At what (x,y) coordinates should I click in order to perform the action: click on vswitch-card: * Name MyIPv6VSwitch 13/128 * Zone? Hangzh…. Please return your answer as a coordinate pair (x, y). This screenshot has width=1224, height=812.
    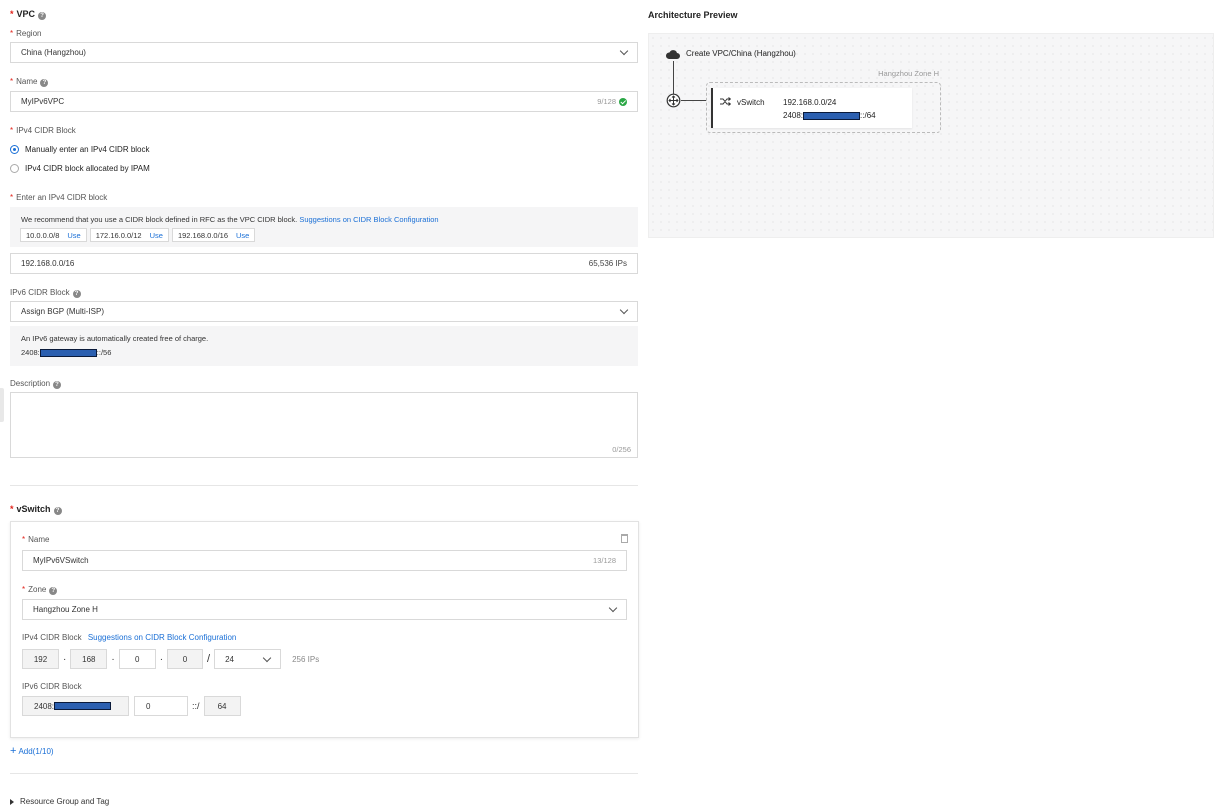
    Looking at the image, I should click on (324, 629).